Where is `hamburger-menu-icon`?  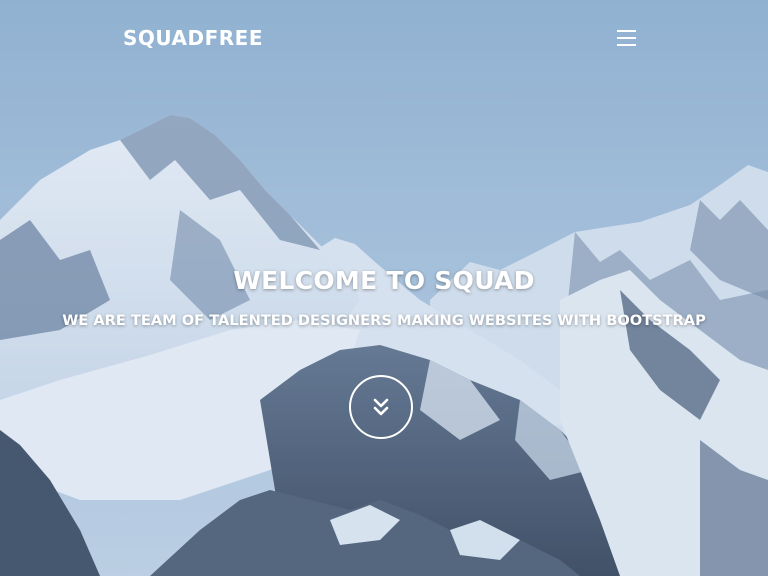
hamburger-menu-icon is located at coordinates (626, 31).